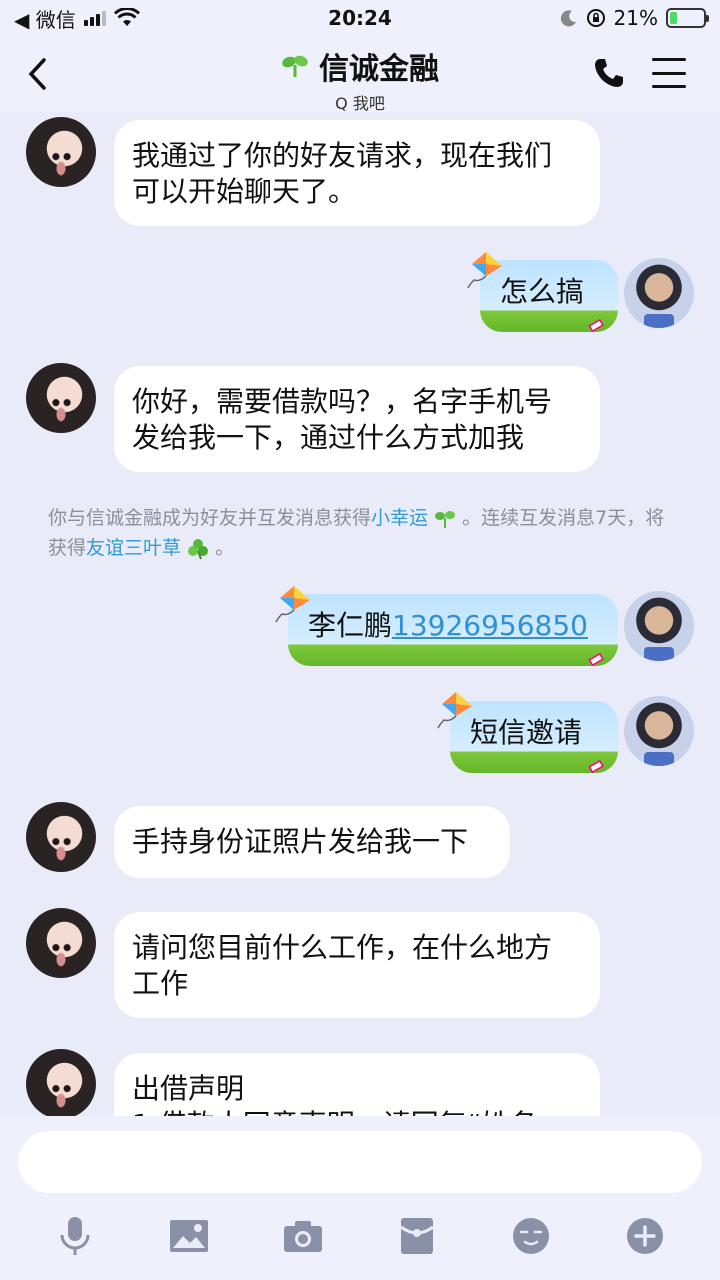 This screenshot has height=1280, width=720. I want to click on message-text: 短信邀请, so click(526, 732).